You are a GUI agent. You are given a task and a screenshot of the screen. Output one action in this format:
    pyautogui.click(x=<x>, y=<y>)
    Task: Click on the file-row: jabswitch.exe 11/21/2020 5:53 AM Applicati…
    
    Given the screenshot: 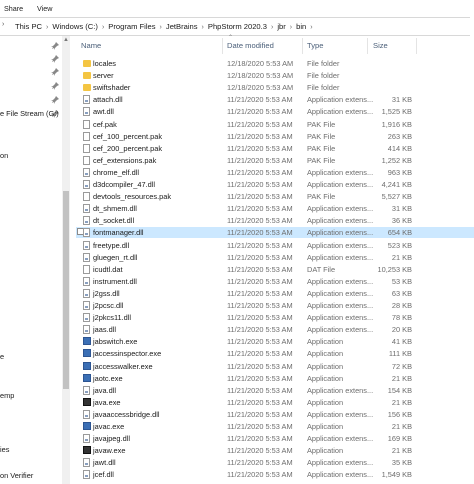 What is the action you would take?
    pyautogui.click(x=275, y=341)
    